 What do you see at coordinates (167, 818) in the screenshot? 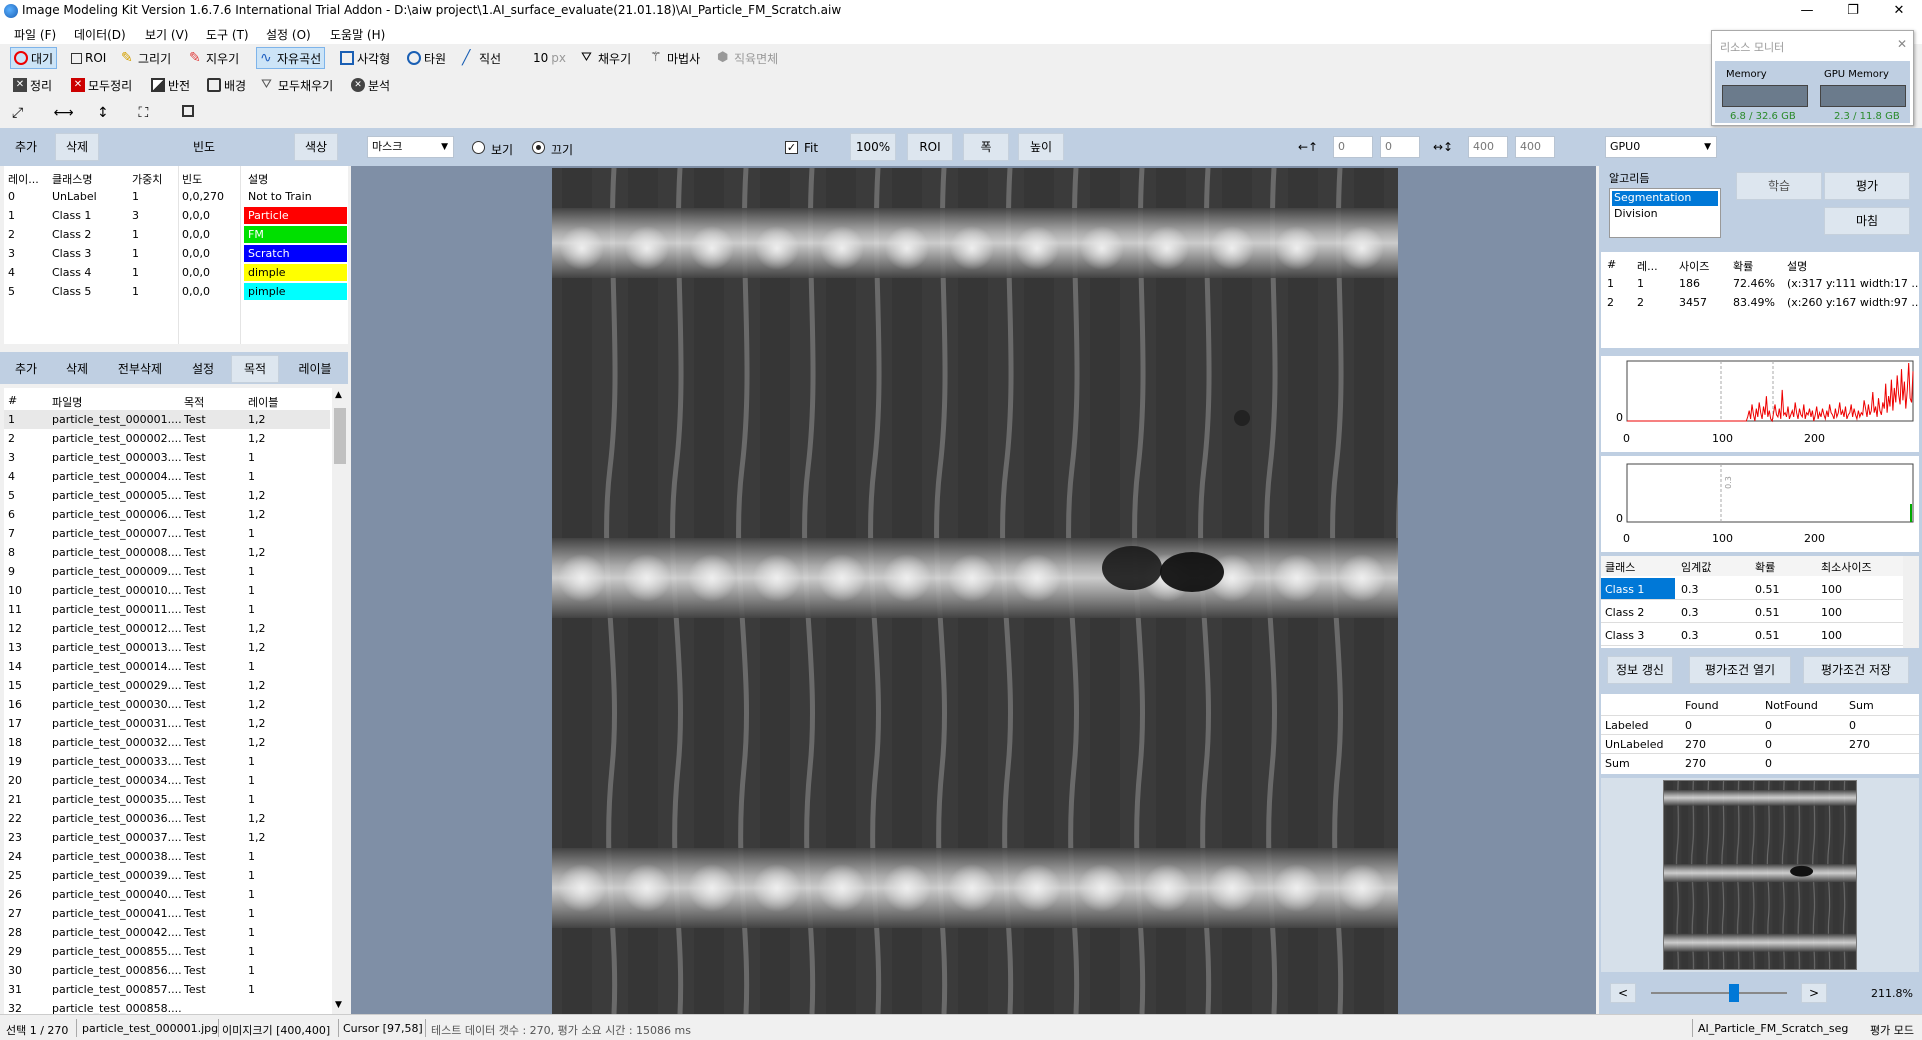
I see `file-row: 22 particle_test_000036.... Test 1,2` at bounding box center [167, 818].